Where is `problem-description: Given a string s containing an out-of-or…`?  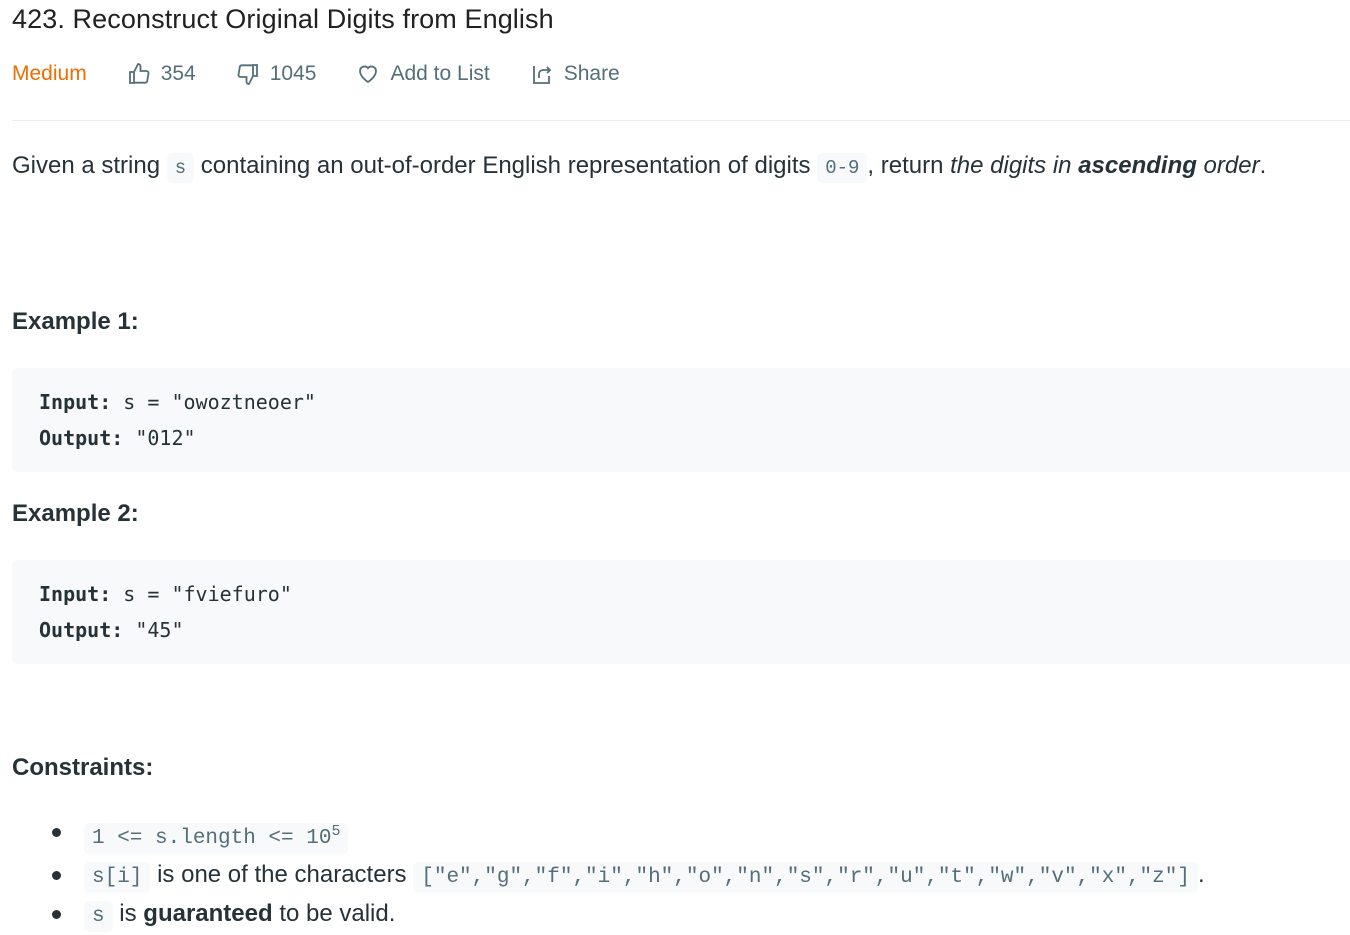 problem-description: Given a string s containing an out-of-or… is located at coordinates (681, 167).